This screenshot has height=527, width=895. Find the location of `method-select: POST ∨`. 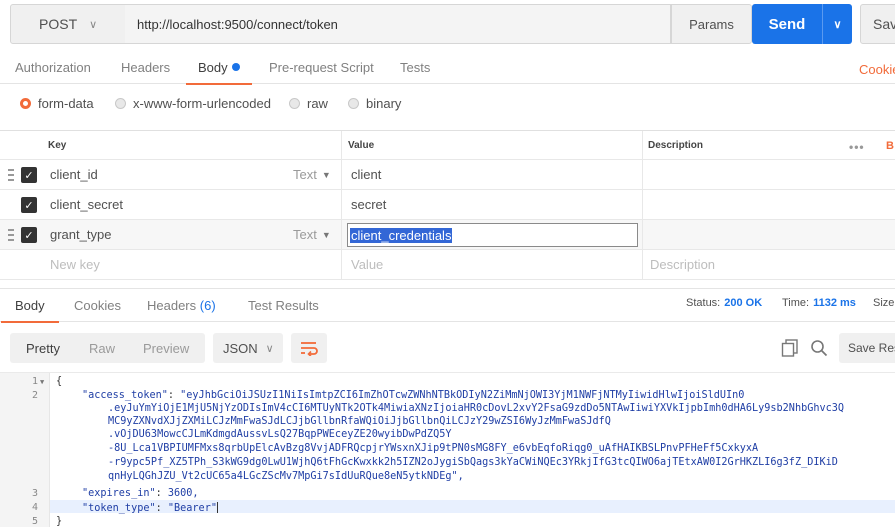

method-select: POST ∨ is located at coordinates (68, 24).